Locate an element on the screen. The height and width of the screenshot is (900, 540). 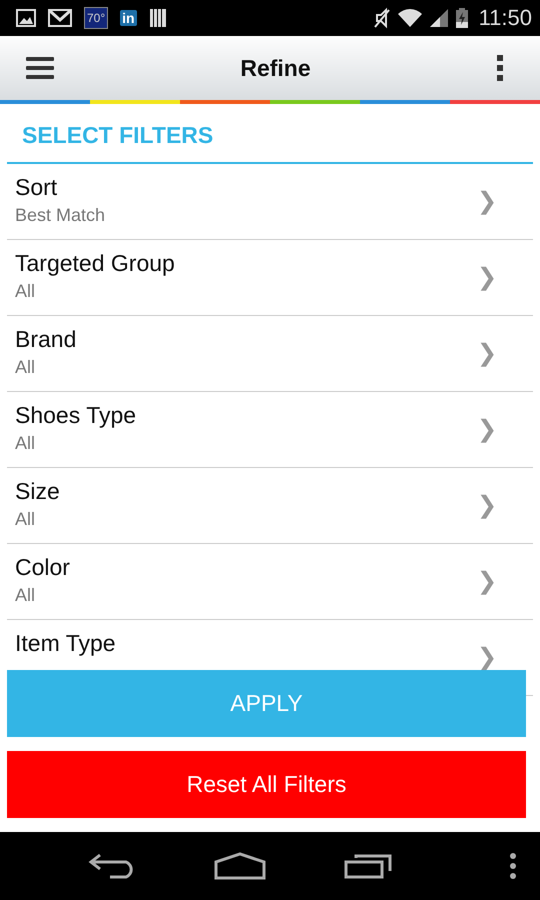
filter-row: Targeted Group All ❯ is located at coordinates (270, 278).